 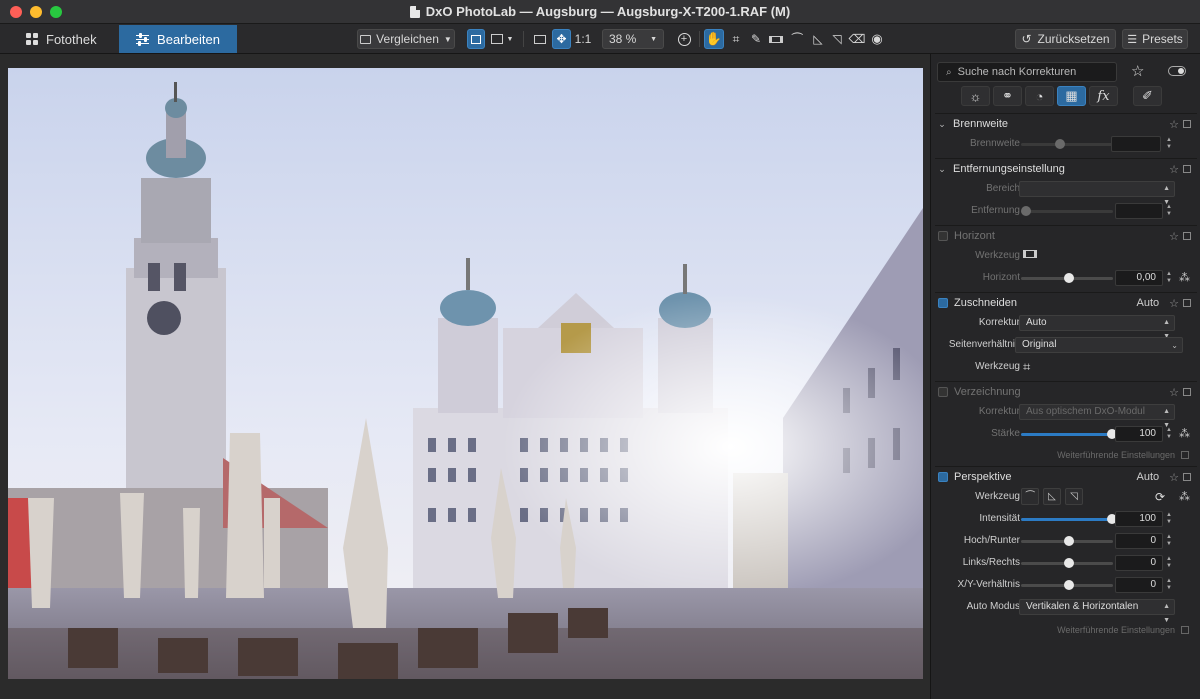 What do you see at coordinates (714, 39) in the screenshot?
I see `hand-tool-button: ✋` at bounding box center [714, 39].